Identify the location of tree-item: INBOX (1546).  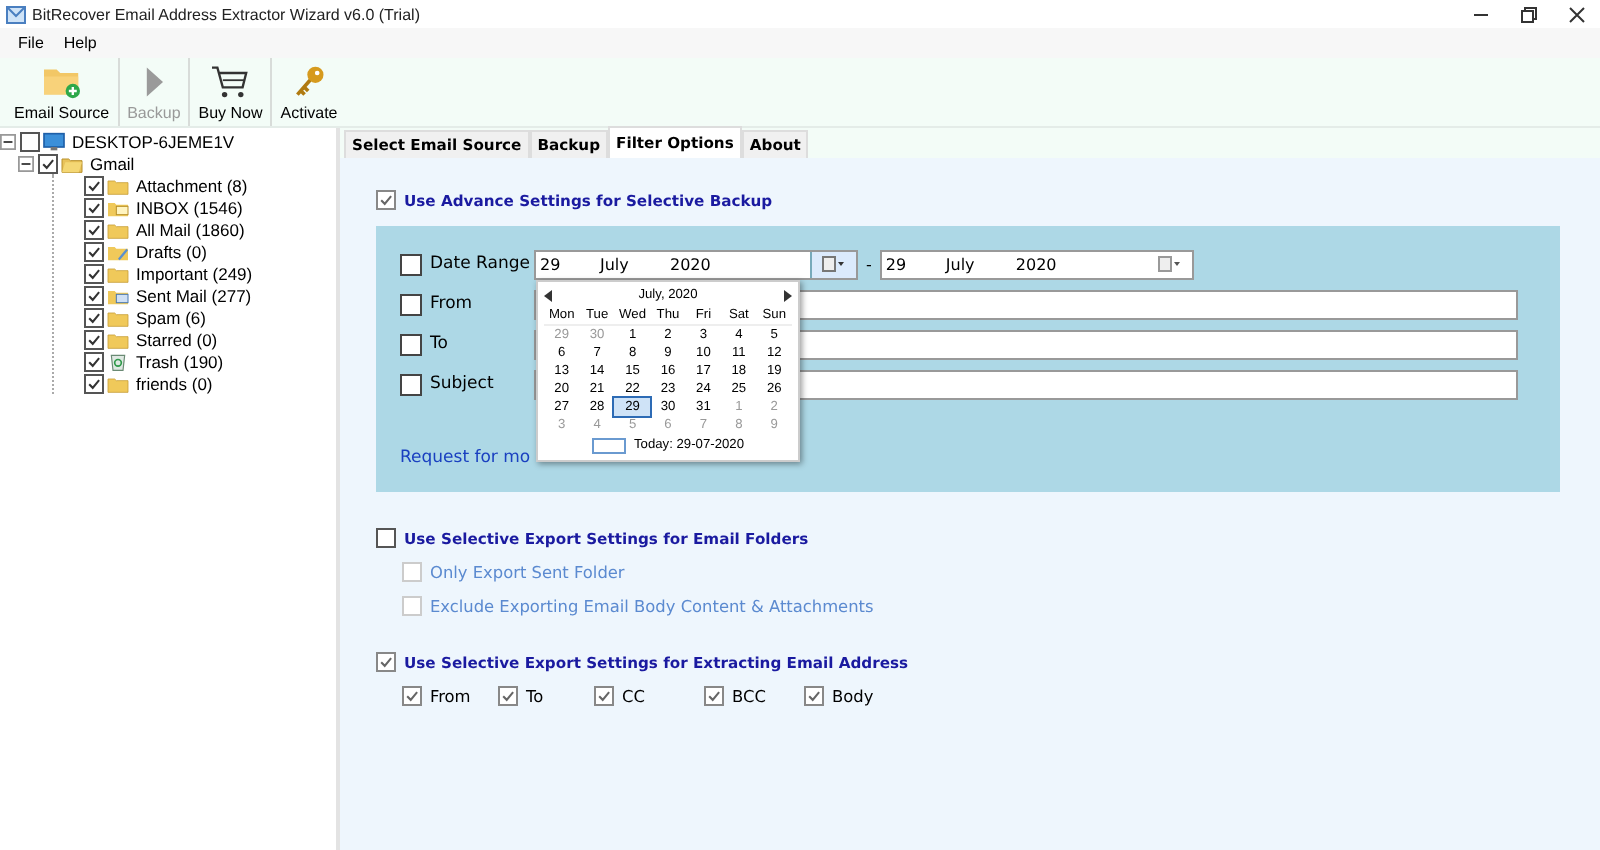
(189, 207).